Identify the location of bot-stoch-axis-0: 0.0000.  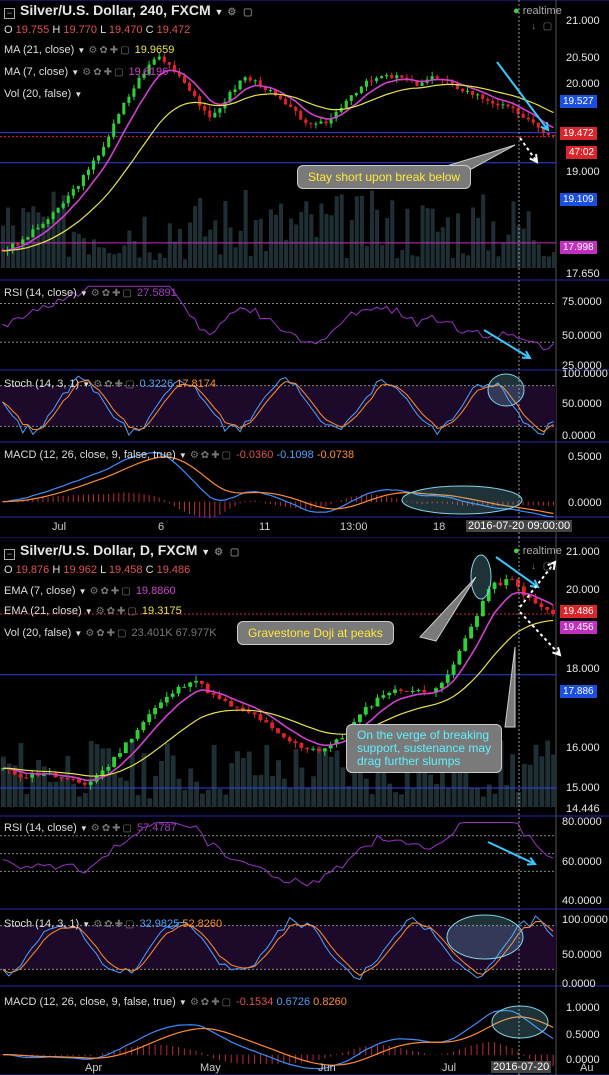
(579, 984).